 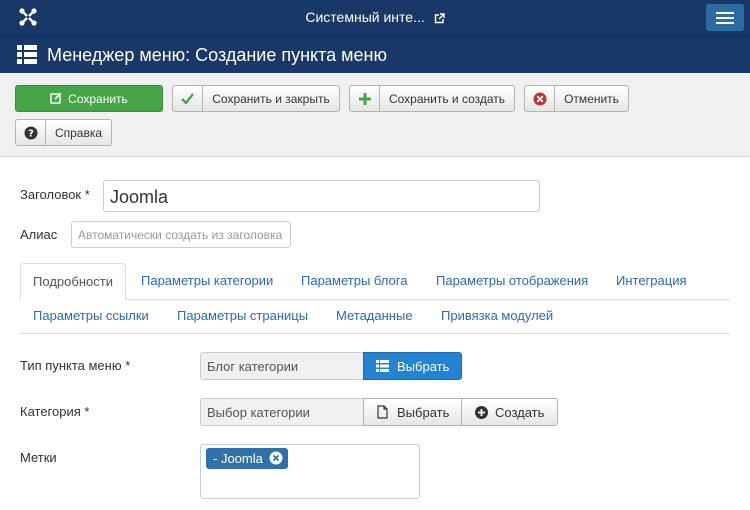 I want to click on tab-category-options: Параметры категории, so click(x=207, y=280).